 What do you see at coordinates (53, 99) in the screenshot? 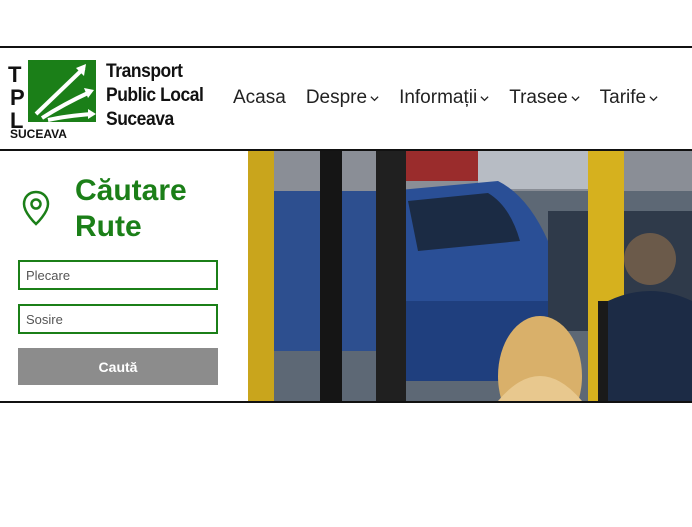
I see `tpl-logo: T P L SUCEAVA` at bounding box center [53, 99].